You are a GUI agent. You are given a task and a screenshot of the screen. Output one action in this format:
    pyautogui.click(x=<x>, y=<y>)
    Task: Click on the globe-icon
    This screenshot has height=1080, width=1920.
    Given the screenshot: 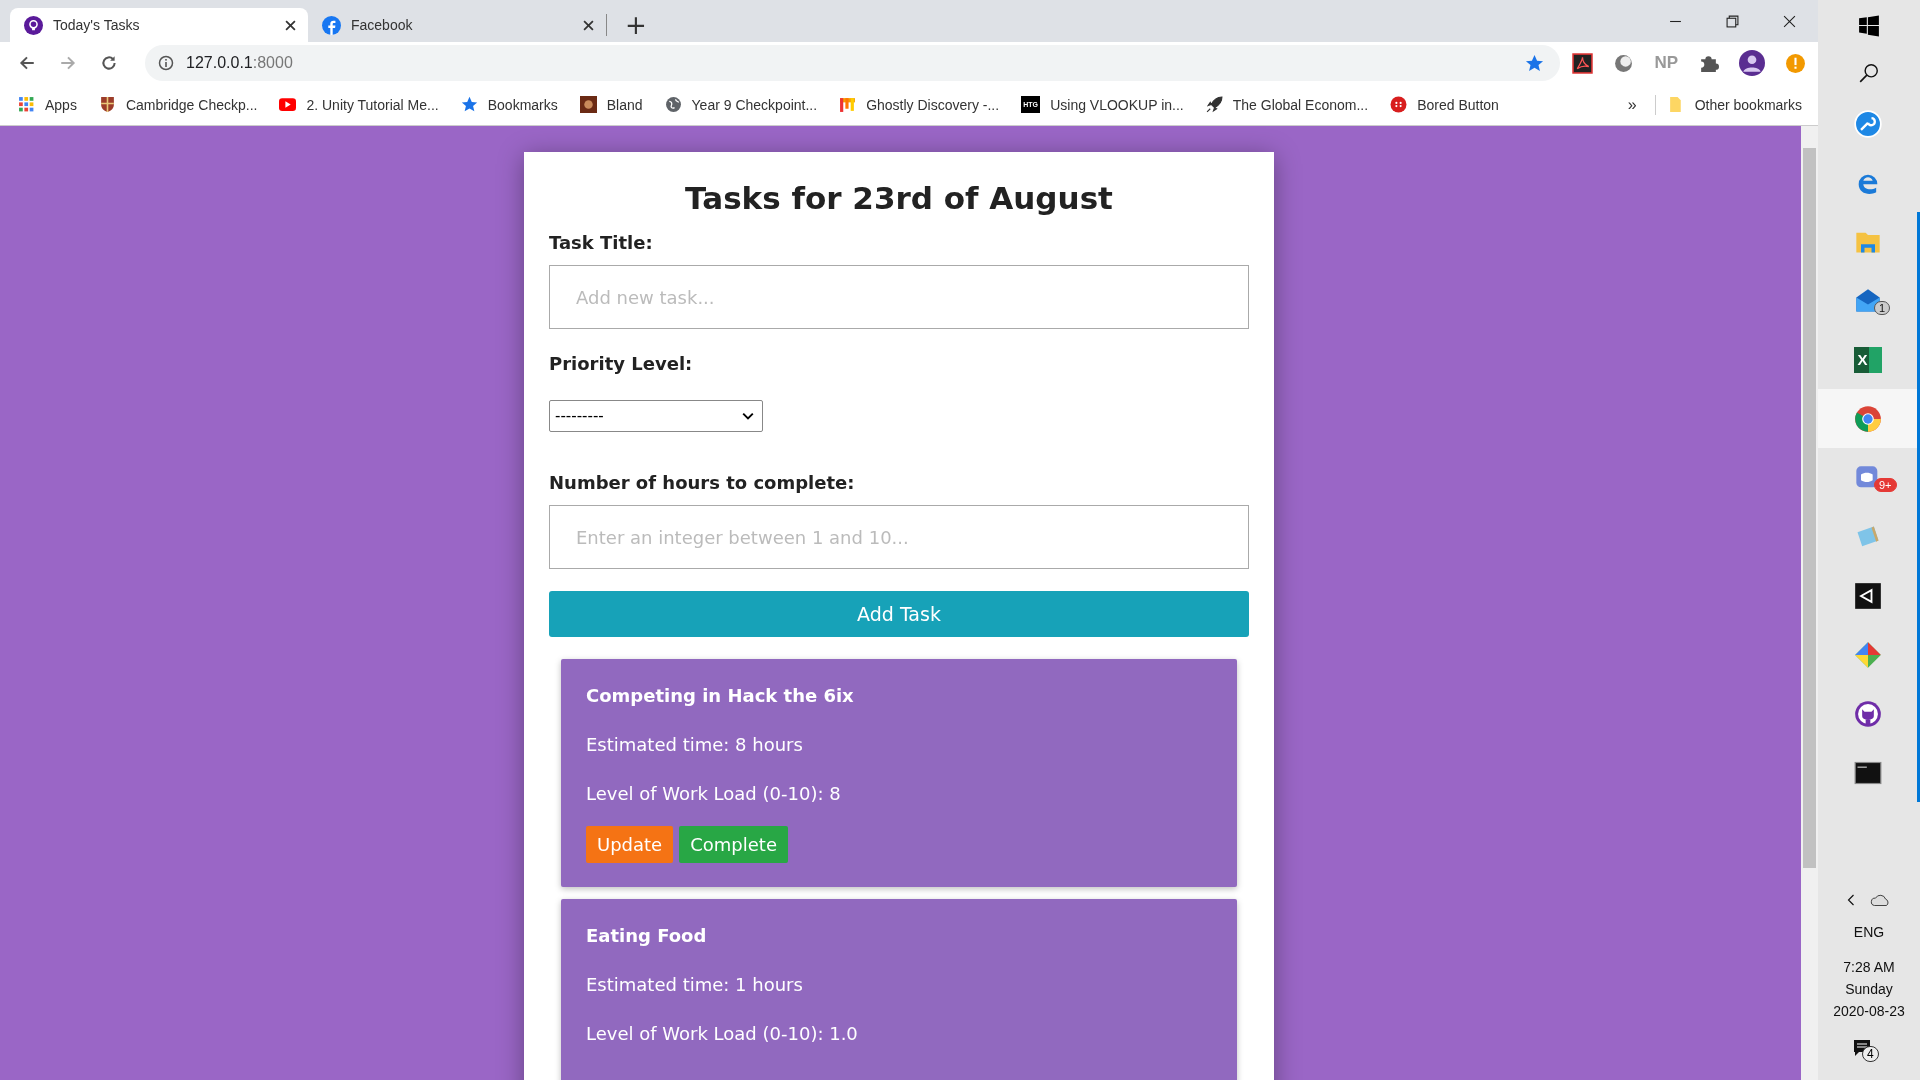 What is the action you would take?
    pyautogui.click(x=673, y=104)
    